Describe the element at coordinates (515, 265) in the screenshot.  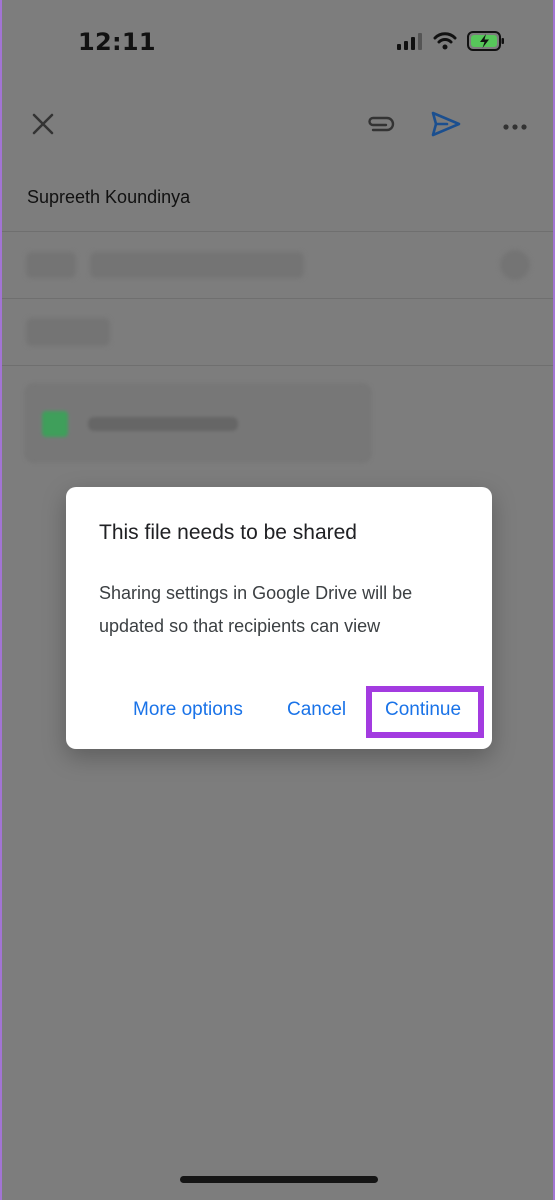
I see `expand-recipients-blurred` at that location.